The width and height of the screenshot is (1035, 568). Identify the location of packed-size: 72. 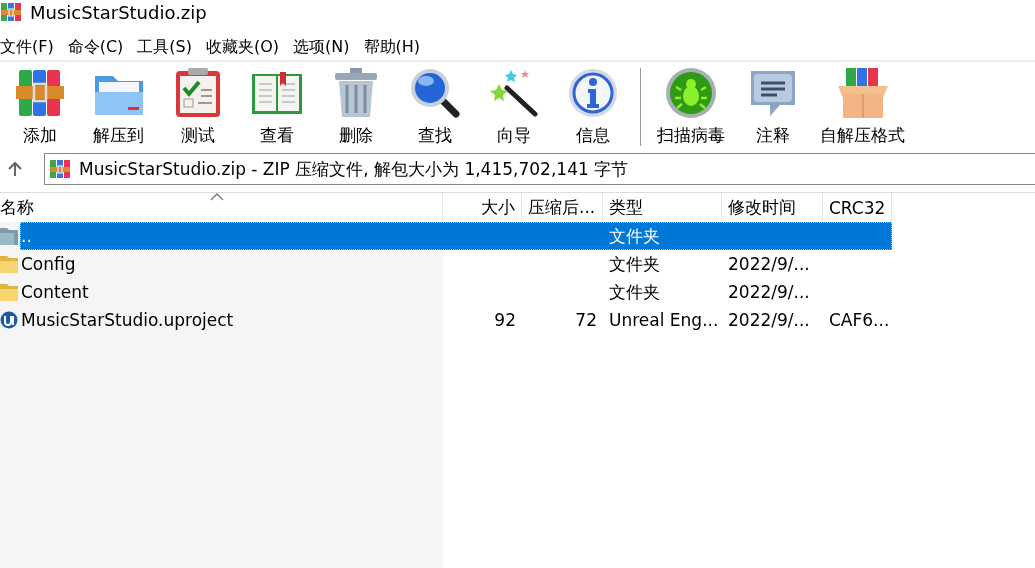
(586, 320).